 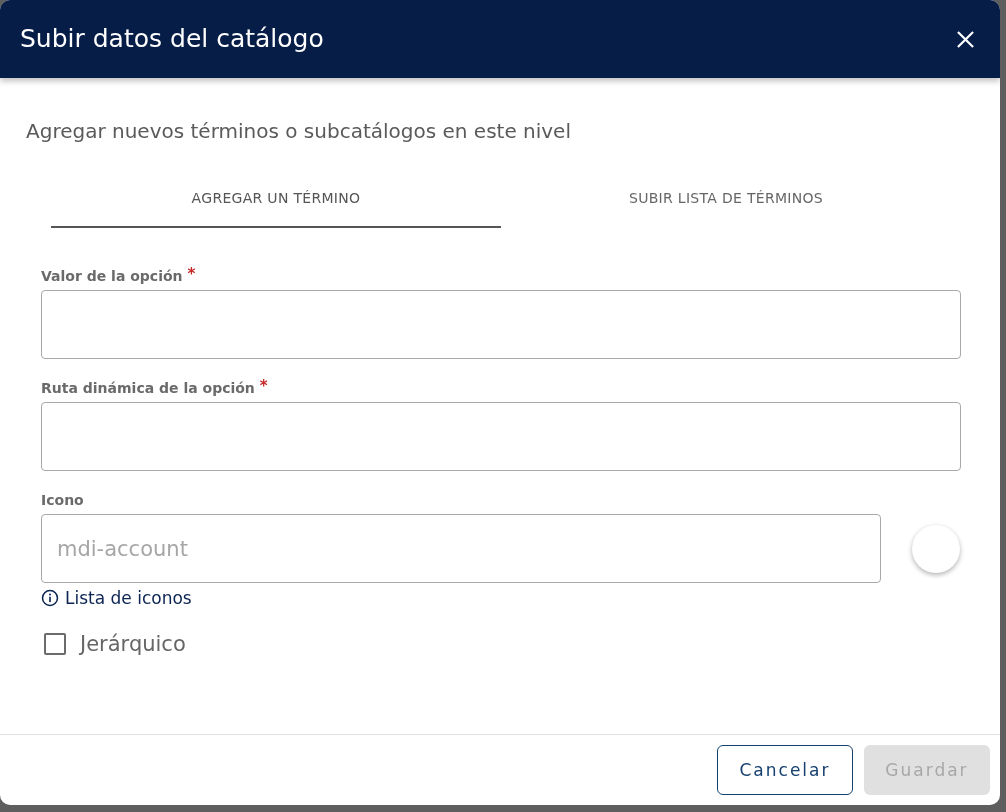 I want to click on field-label: Valor de la opción, so click(x=112, y=276).